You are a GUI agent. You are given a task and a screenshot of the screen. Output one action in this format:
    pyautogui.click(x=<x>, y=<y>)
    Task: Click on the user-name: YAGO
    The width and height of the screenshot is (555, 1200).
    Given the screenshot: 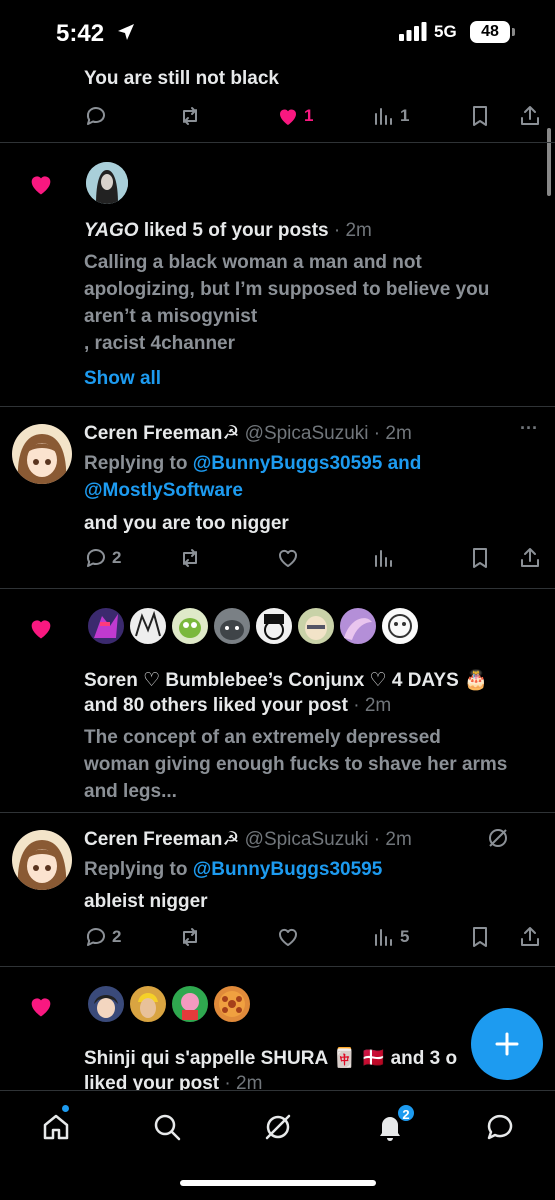 What is the action you would take?
    pyautogui.click(x=111, y=230)
    